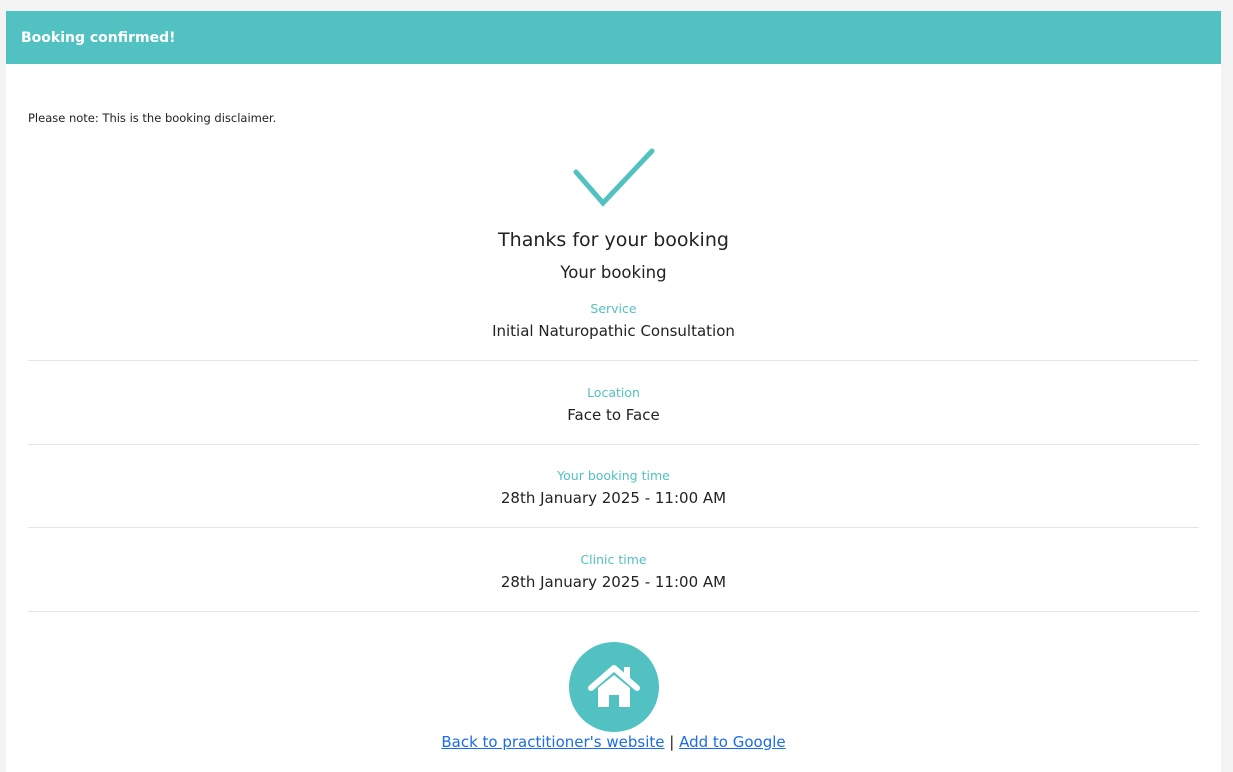 Image resolution: width=1233 pixels, height=772 pixels. Describe the element at coordinates (732, 742) in the screenshot. I see `add-to-google-link: Add to Google` at that location.